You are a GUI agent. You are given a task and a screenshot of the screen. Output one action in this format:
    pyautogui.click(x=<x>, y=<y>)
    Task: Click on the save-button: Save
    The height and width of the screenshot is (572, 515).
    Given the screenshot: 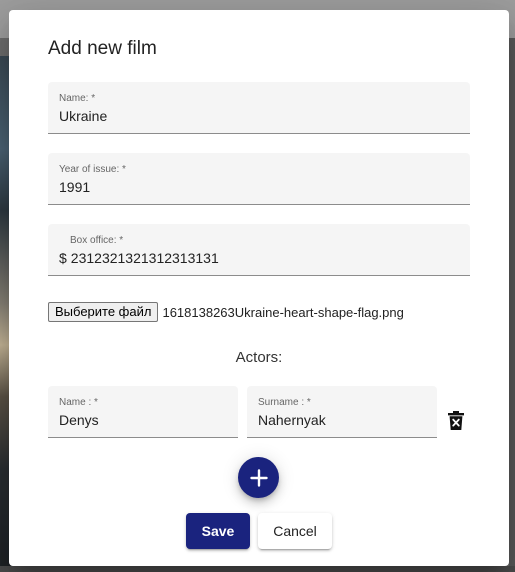 What is the action you would take?
    pyautogui.click(x=218, y=531)
    